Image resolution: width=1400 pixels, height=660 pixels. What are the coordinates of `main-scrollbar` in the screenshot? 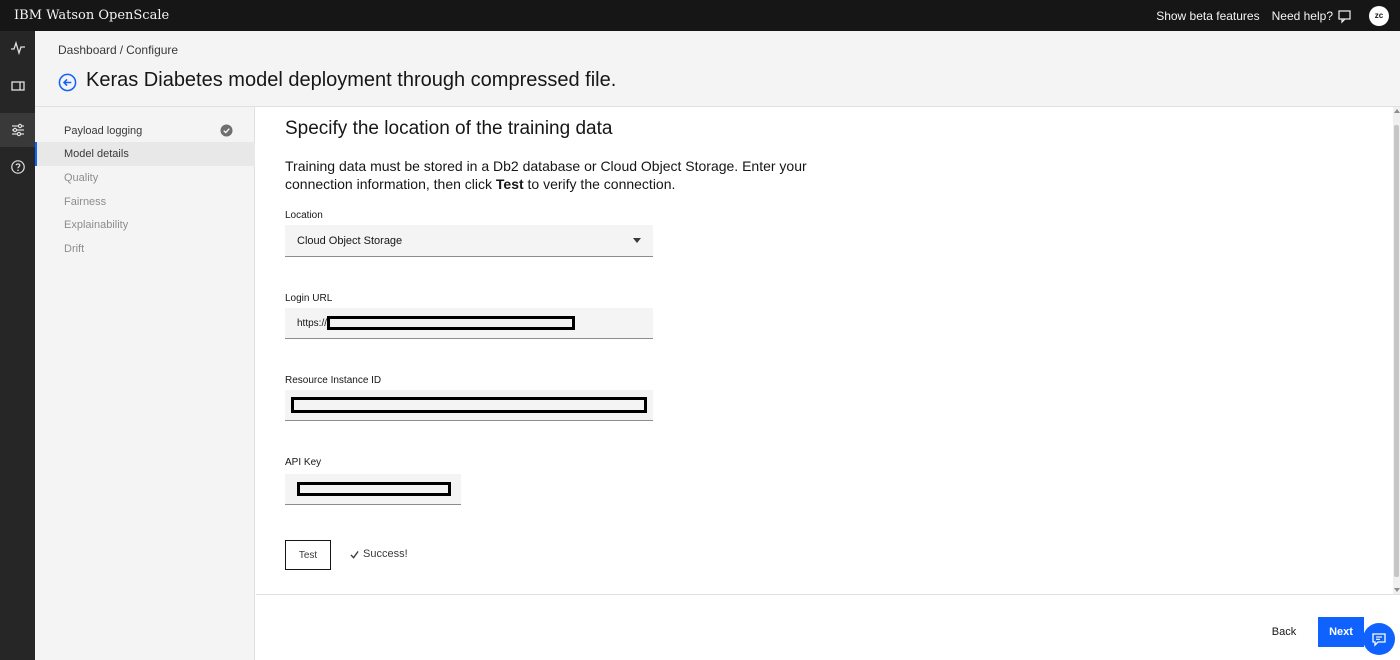 It's located at (1396, 350).